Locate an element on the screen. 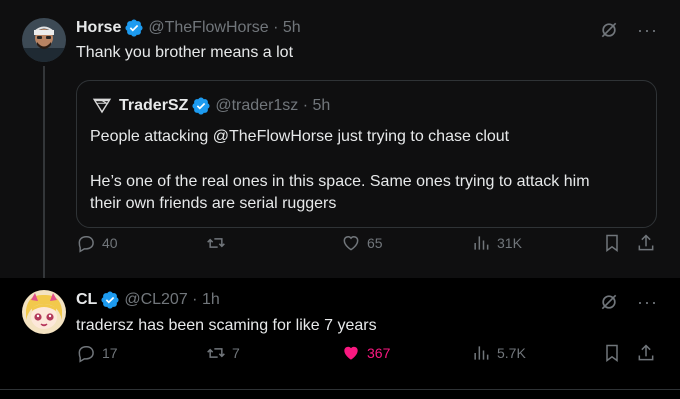  repost-button: 7 is located at coordinates (223, 353).